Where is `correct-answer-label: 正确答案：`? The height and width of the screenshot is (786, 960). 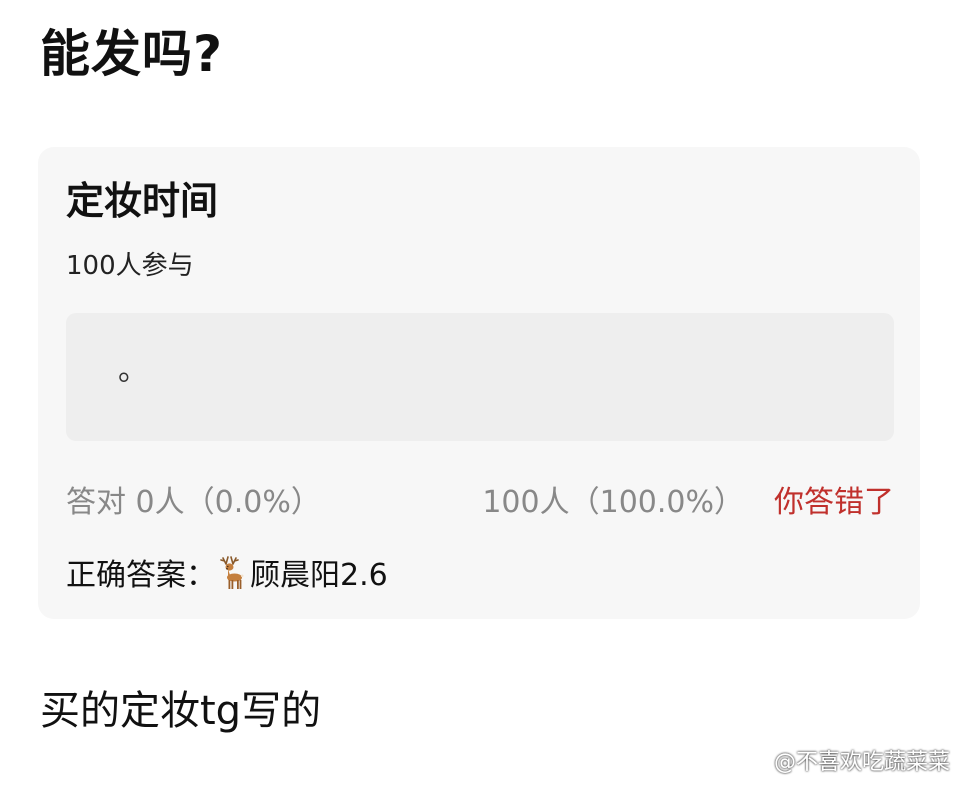 correct-answer-label: 正确答案： is located at coordinates (141, 575).